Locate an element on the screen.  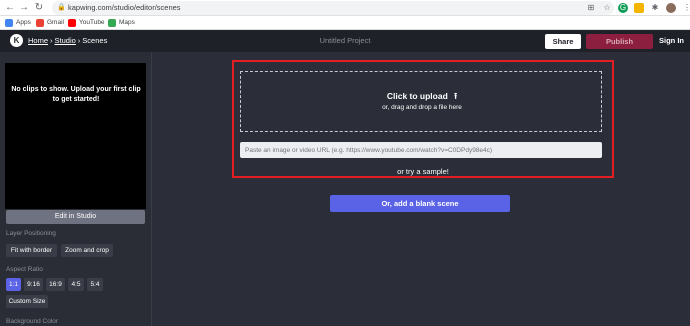
sign-in-link: Sign In is located at coordinates (671, 41).